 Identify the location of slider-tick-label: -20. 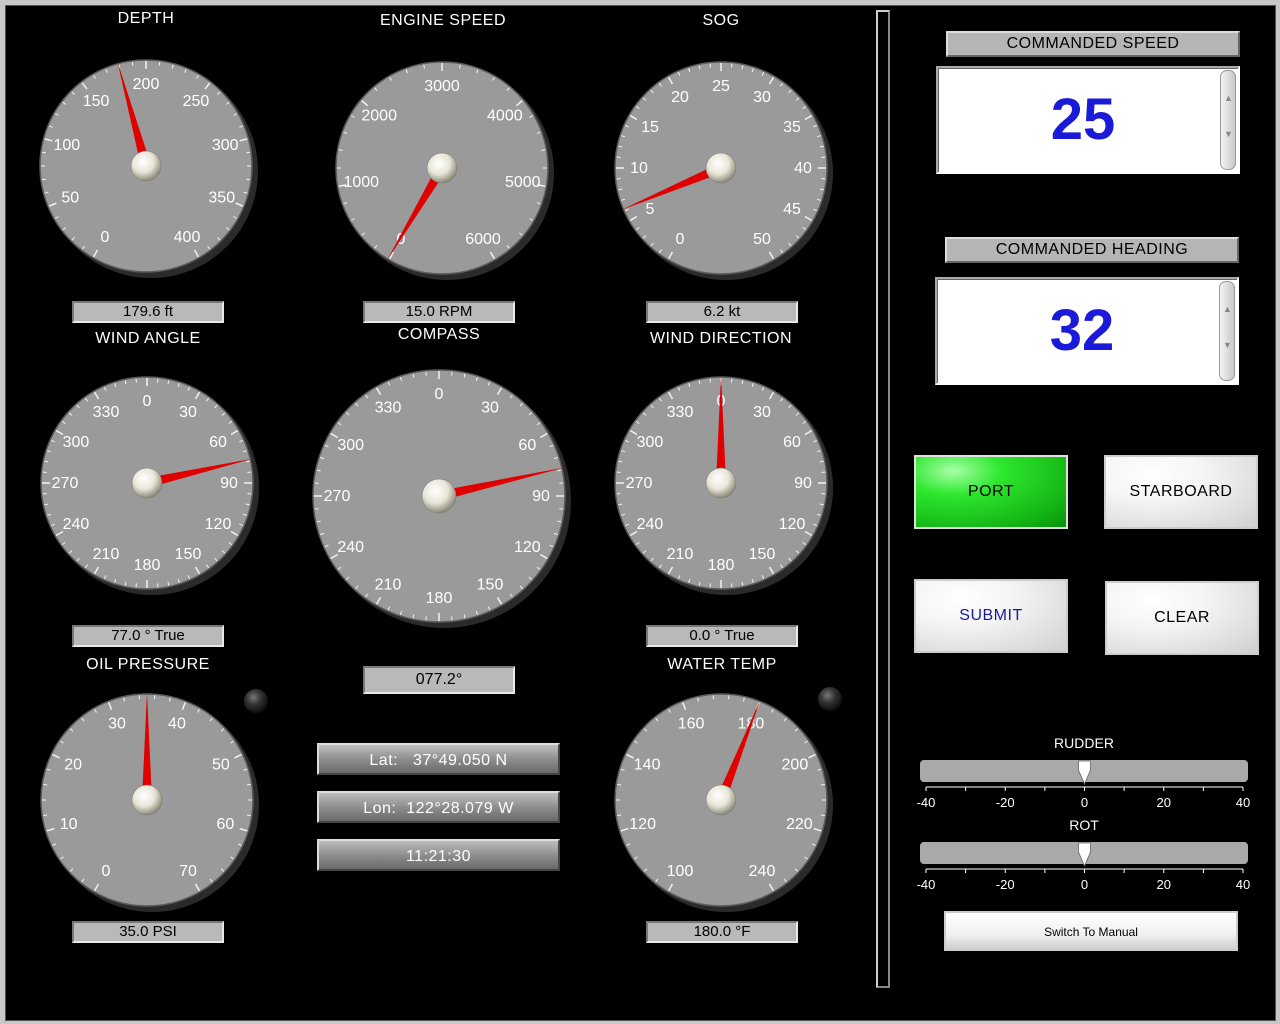
(1005, 884).